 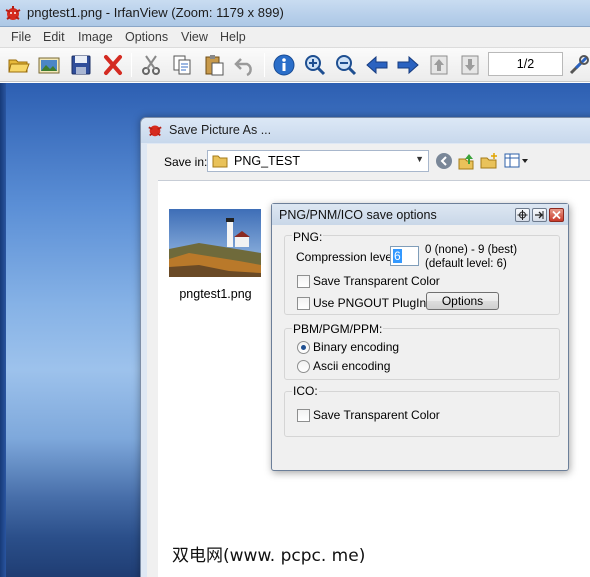 I want to click on thumbnails-icon, so click(x=49, y=65).